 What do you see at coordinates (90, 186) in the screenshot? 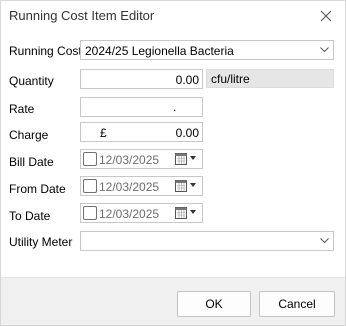
I see `from-date-checkbox` at bounding box center [90, 186].